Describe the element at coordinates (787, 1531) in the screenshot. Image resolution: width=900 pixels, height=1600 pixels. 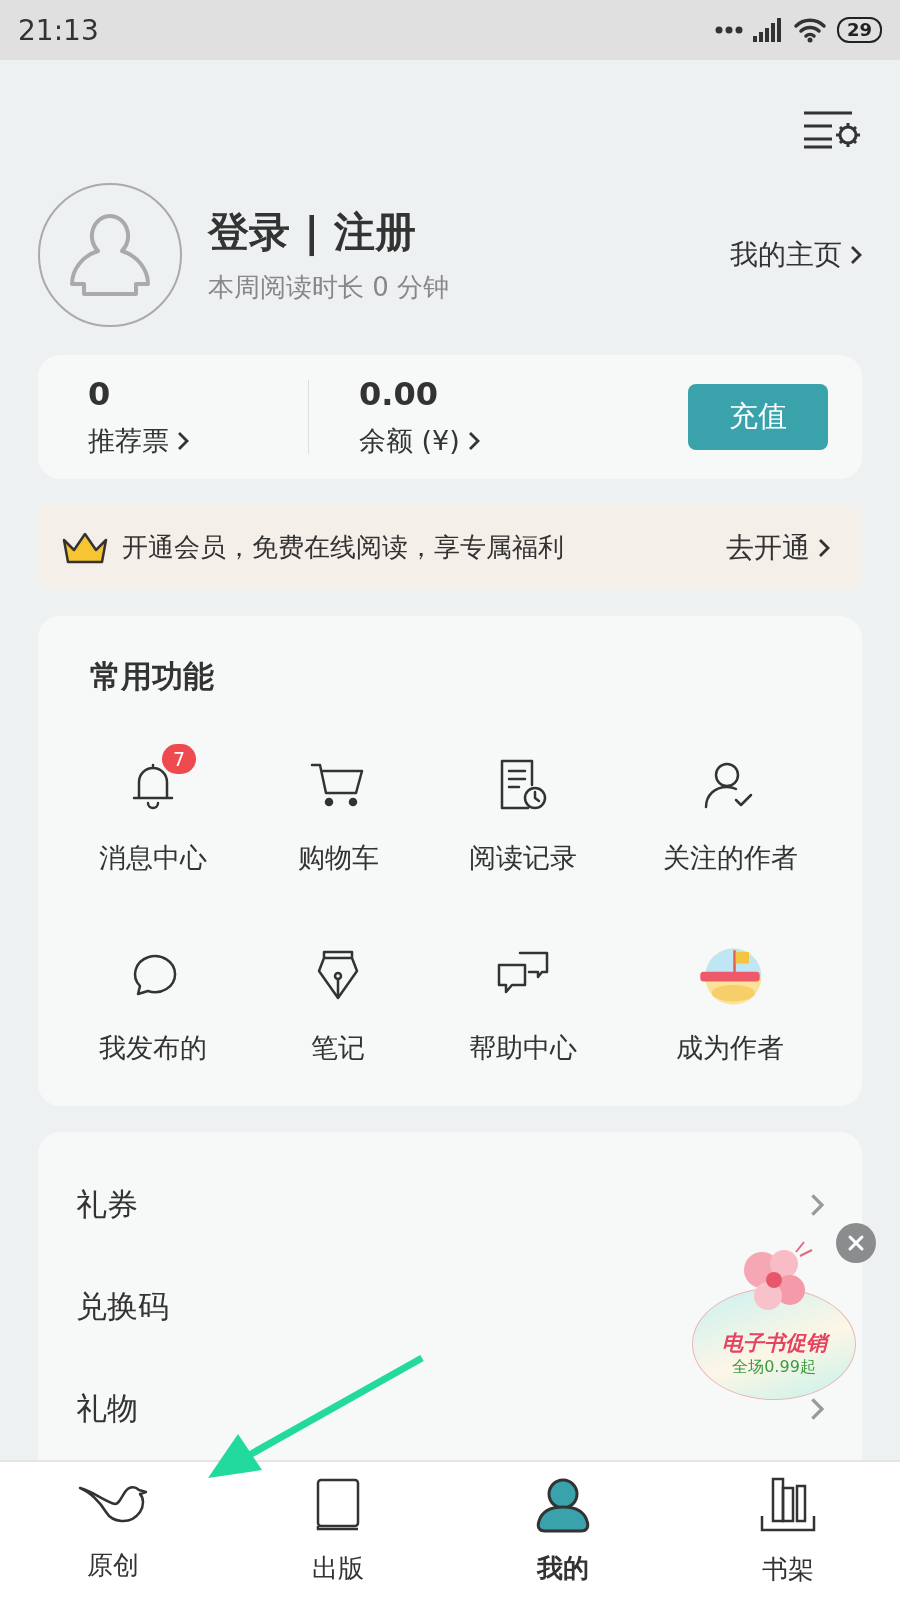
I see `nav-tab: 书架` at that location.